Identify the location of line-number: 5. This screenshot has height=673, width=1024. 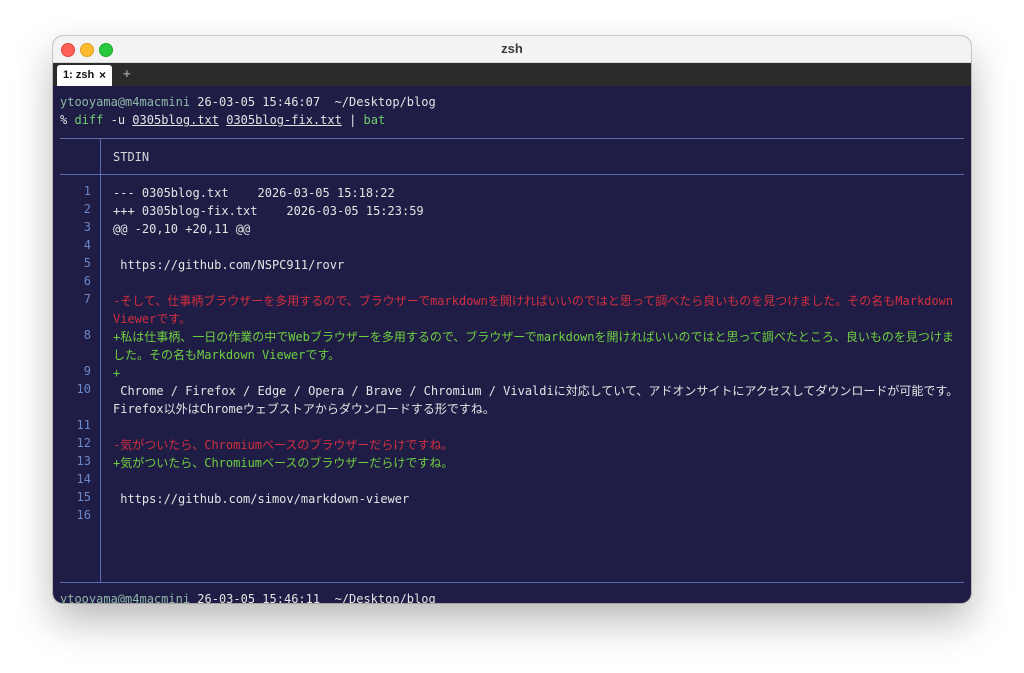
(87, 263).